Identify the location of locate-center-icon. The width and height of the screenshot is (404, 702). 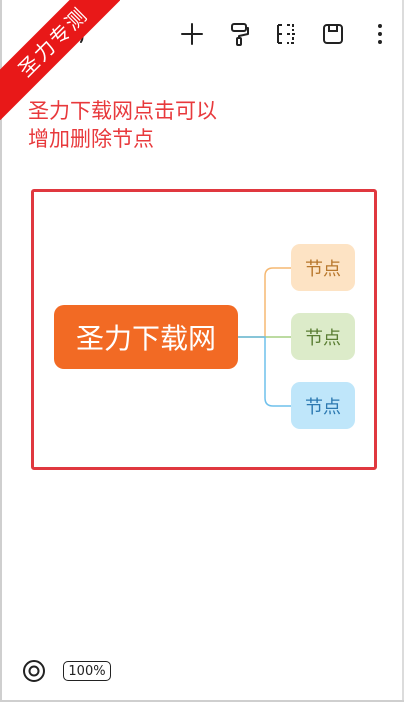
(34, 671).